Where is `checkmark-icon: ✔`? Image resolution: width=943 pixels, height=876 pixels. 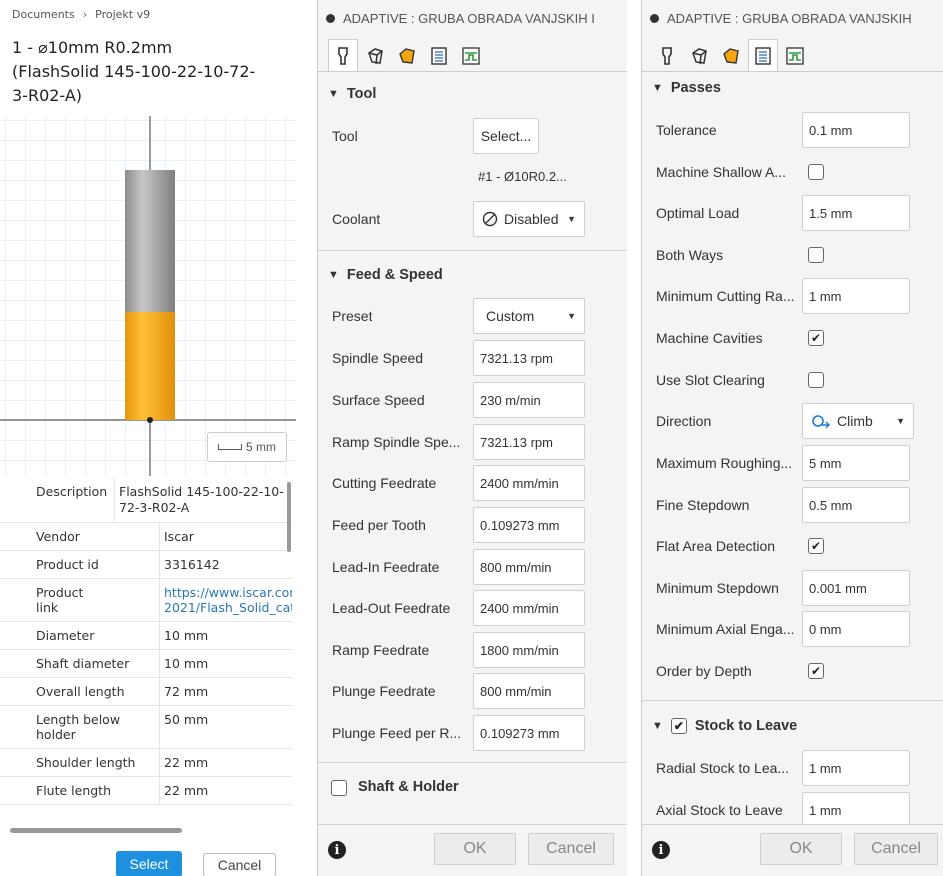
checkmark-icon: ✔ is located at coordinates (678, 726).